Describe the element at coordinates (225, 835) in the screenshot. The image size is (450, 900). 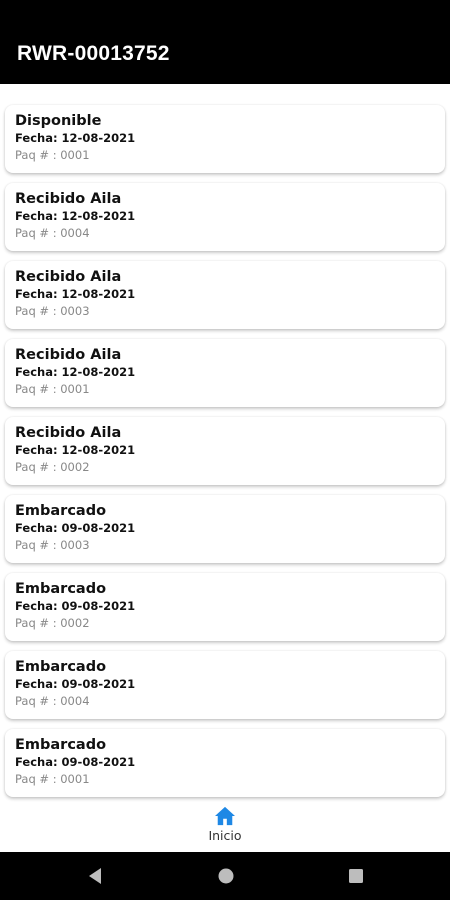
I see `nav-item-label: Inicio` at that location.